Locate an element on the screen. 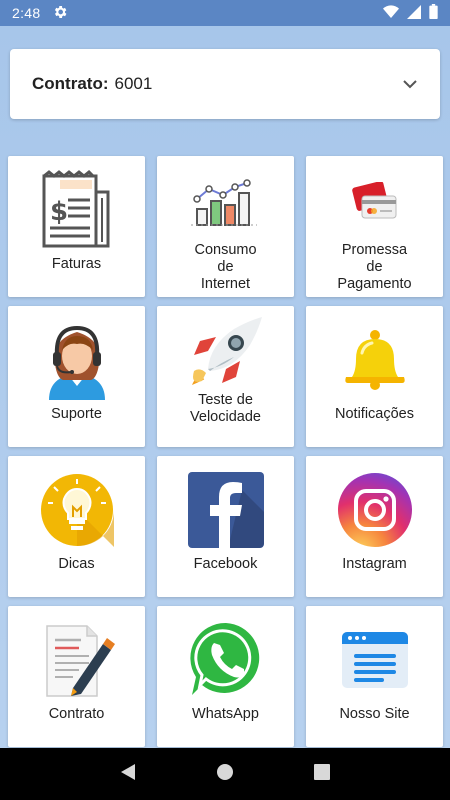 This screenshot has width=450, height=800. tile-label: Dicas is located at coordinates (76, 564).